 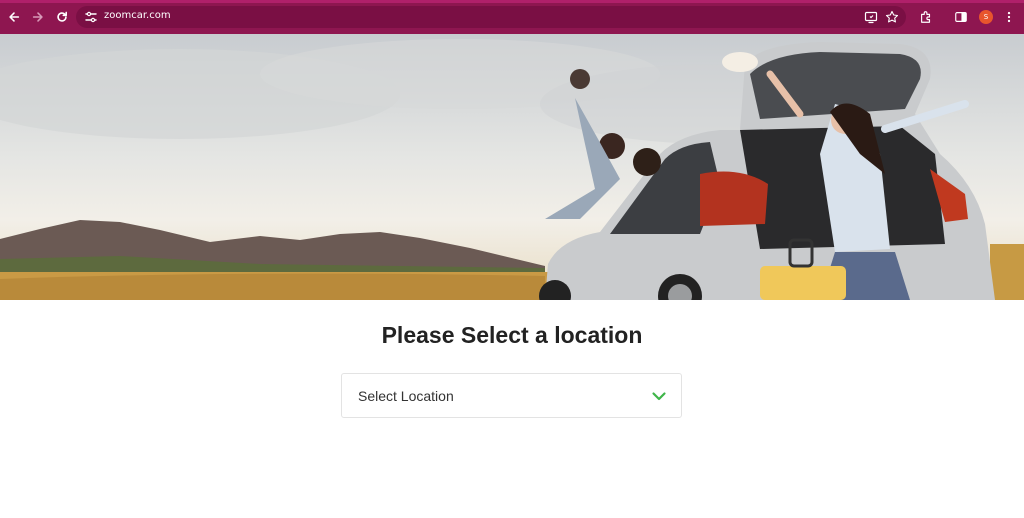 What do you see at coordinates (986, 17) in the screenshot?
I see `avatar: S` at bounding box center [986, 17].